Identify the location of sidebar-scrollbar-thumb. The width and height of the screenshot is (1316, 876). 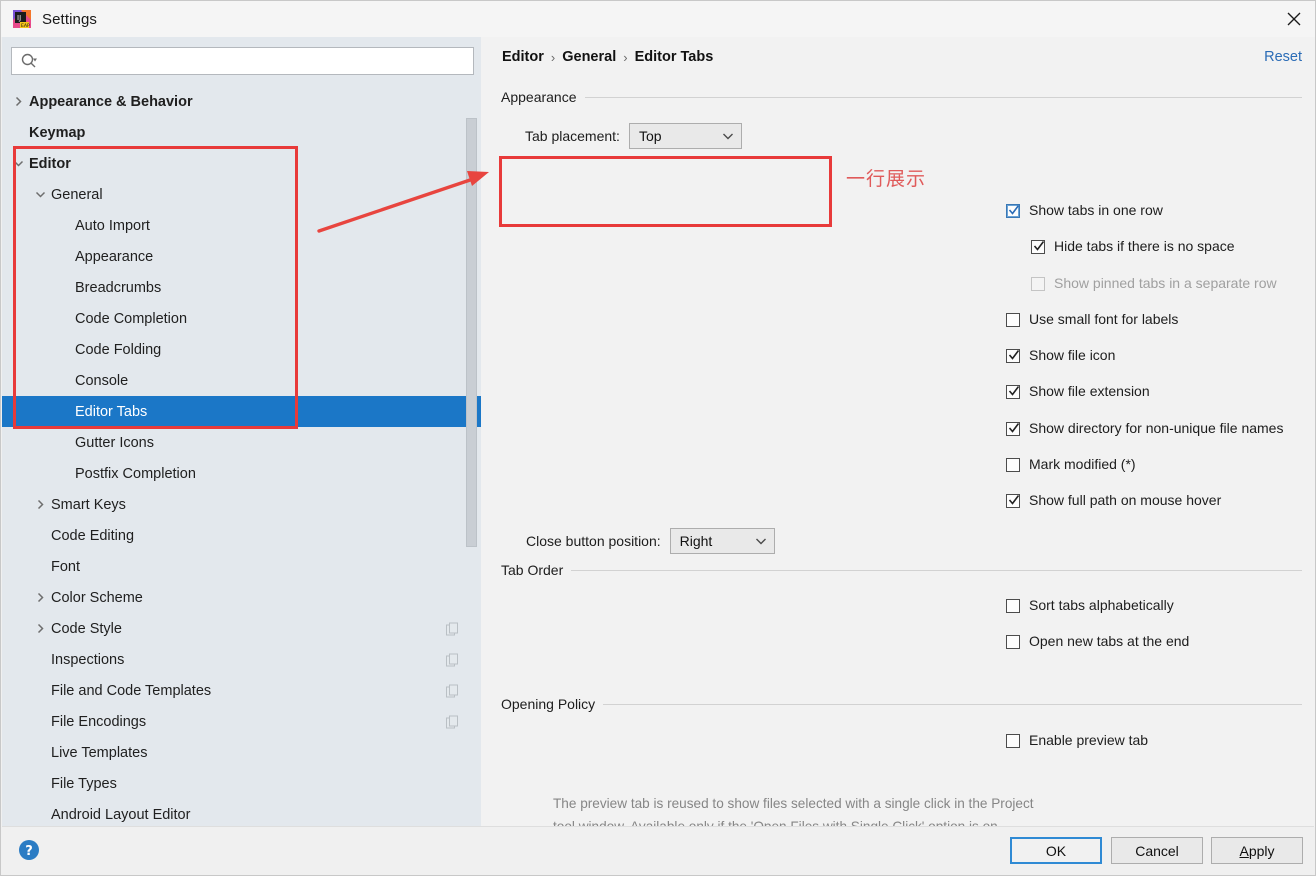
(471, 332).